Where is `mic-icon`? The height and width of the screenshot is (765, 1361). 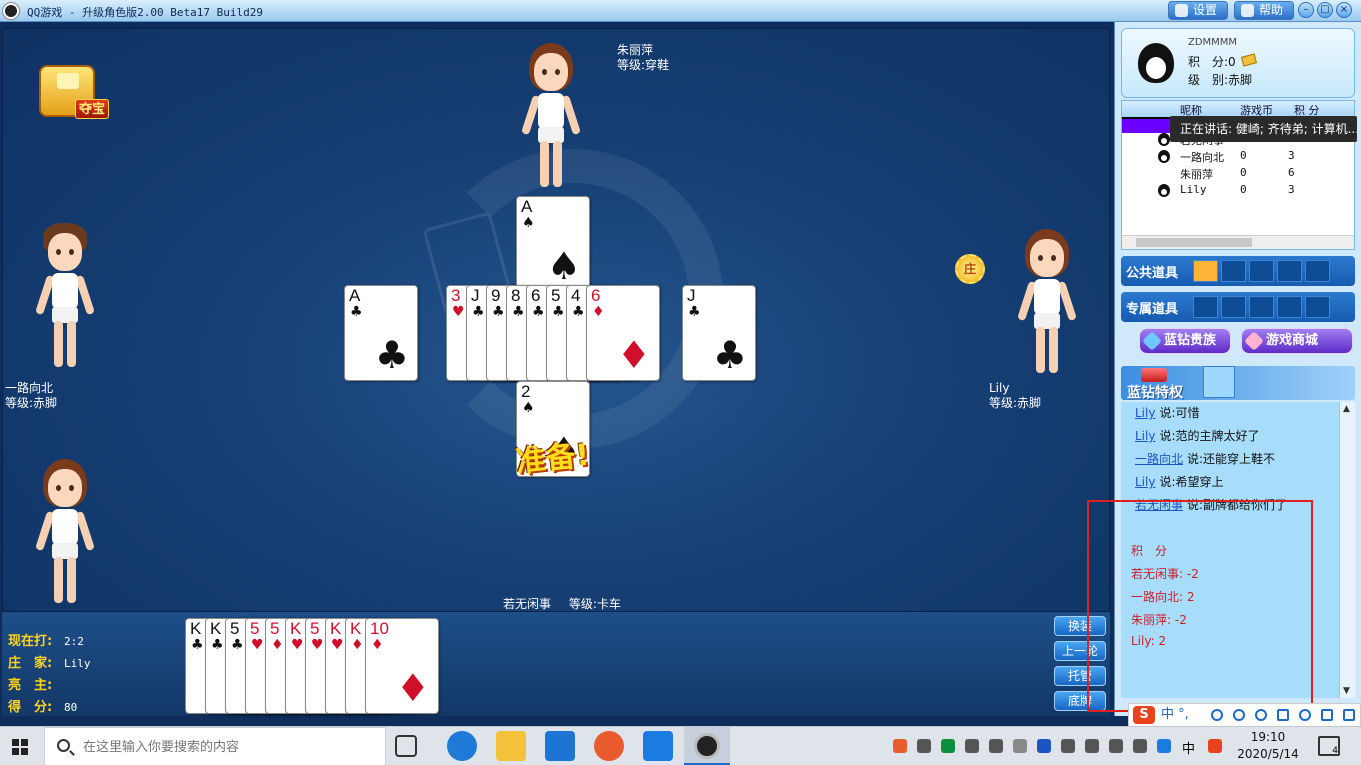 mic-icon is located at coordinates (1239, 715).